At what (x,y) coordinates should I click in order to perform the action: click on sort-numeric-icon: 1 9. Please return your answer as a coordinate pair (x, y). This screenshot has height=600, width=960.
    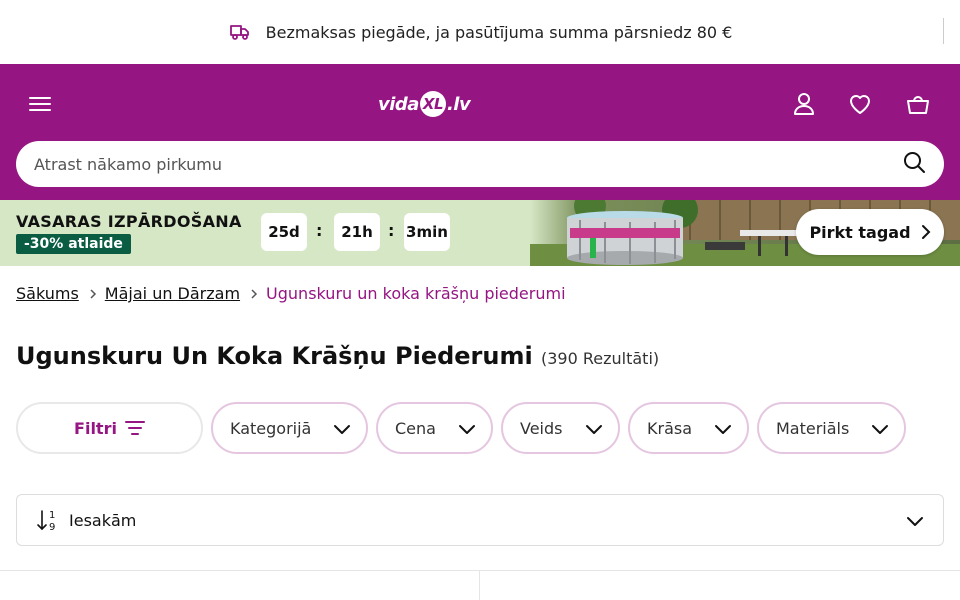
    Looking at the image, I should click on (46, 521).